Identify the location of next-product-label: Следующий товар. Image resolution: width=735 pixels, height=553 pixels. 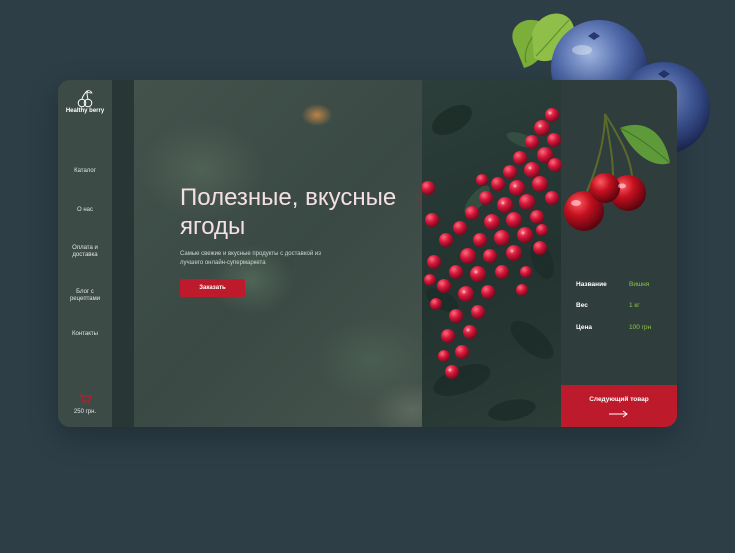
(619, 399).